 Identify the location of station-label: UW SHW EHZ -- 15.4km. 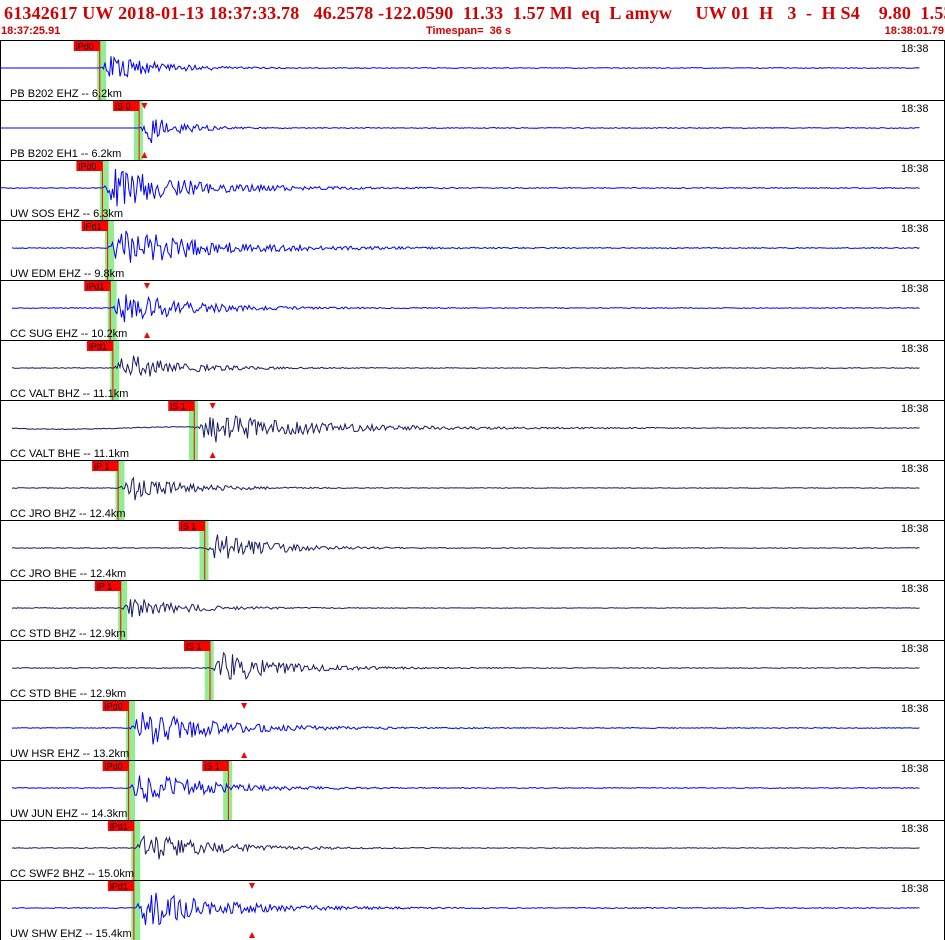
(71, 934).